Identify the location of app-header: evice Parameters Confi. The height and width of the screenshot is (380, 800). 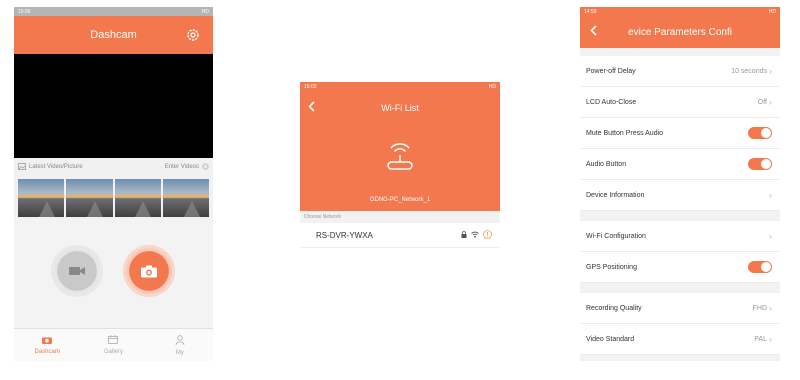
(680, 32).